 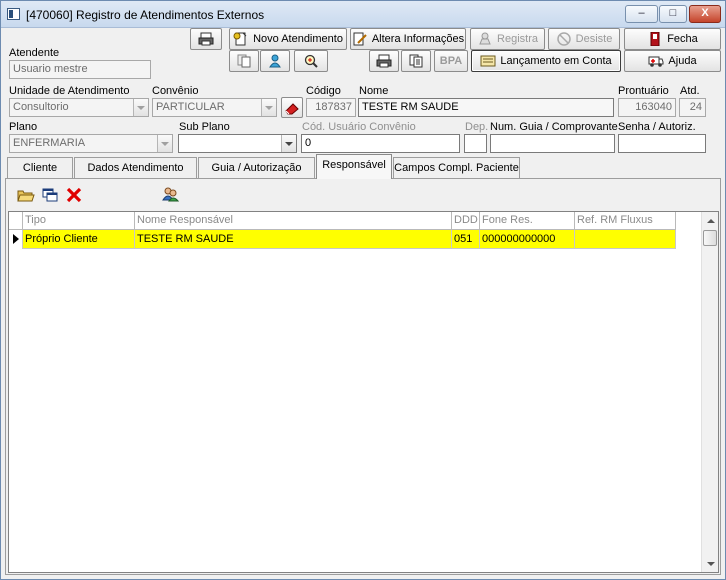 What do you see at coordinates (40, 167) in the screenshot?
I see `tab-cliente: Cliente` at bounding box center [40, 167].